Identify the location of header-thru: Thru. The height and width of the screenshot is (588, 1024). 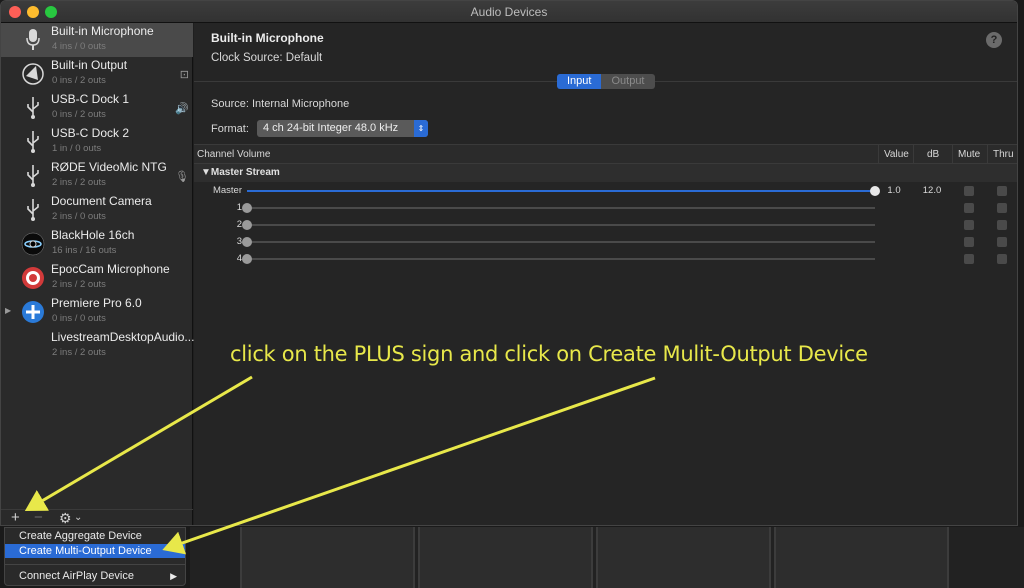
(1003, 154).